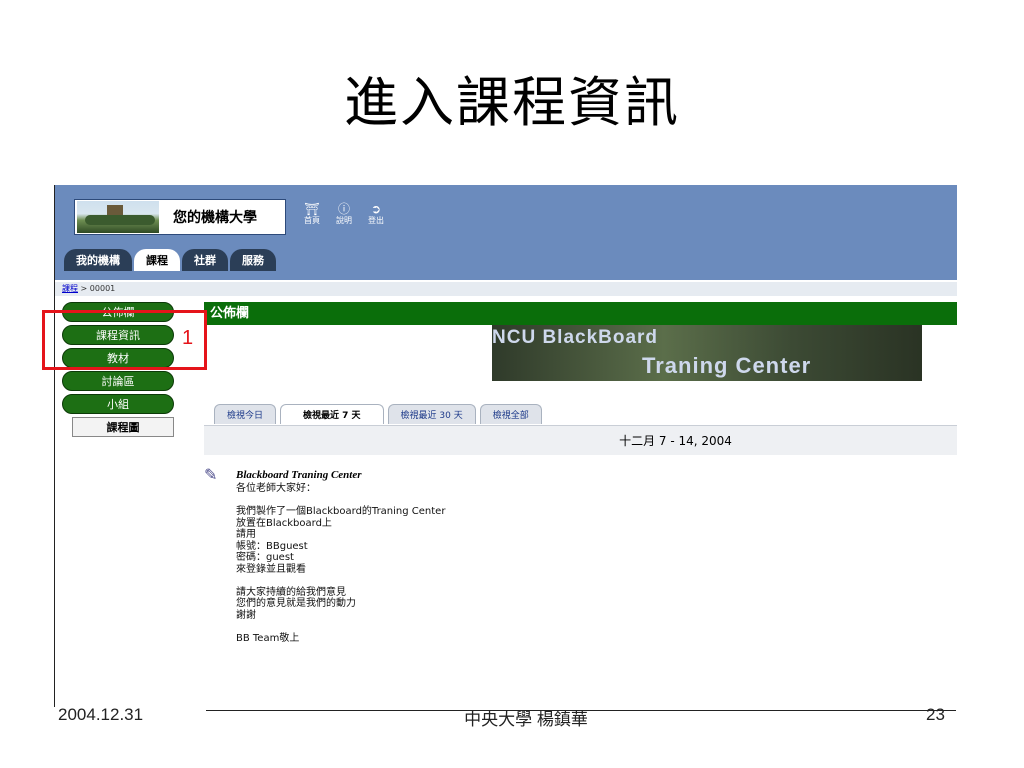 The width and height of the screenshot is (1024, 768). I want to click on tab-view-7-days: 檢視最近 7 天, so click(332, 414).